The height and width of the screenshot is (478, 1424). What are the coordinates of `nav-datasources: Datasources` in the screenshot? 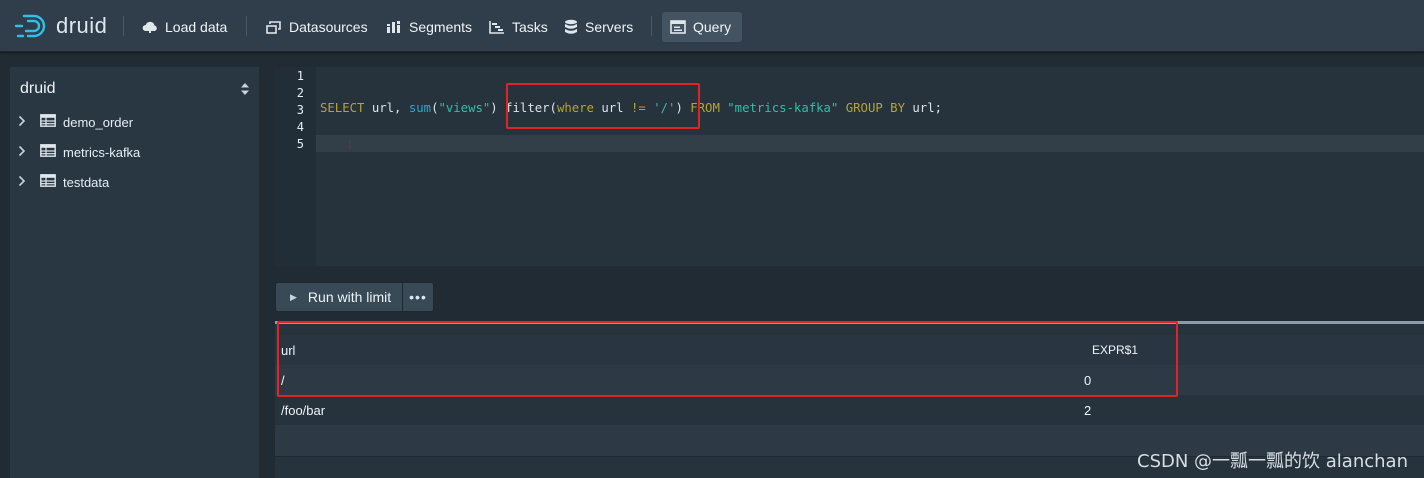 It's located at (317, 27).